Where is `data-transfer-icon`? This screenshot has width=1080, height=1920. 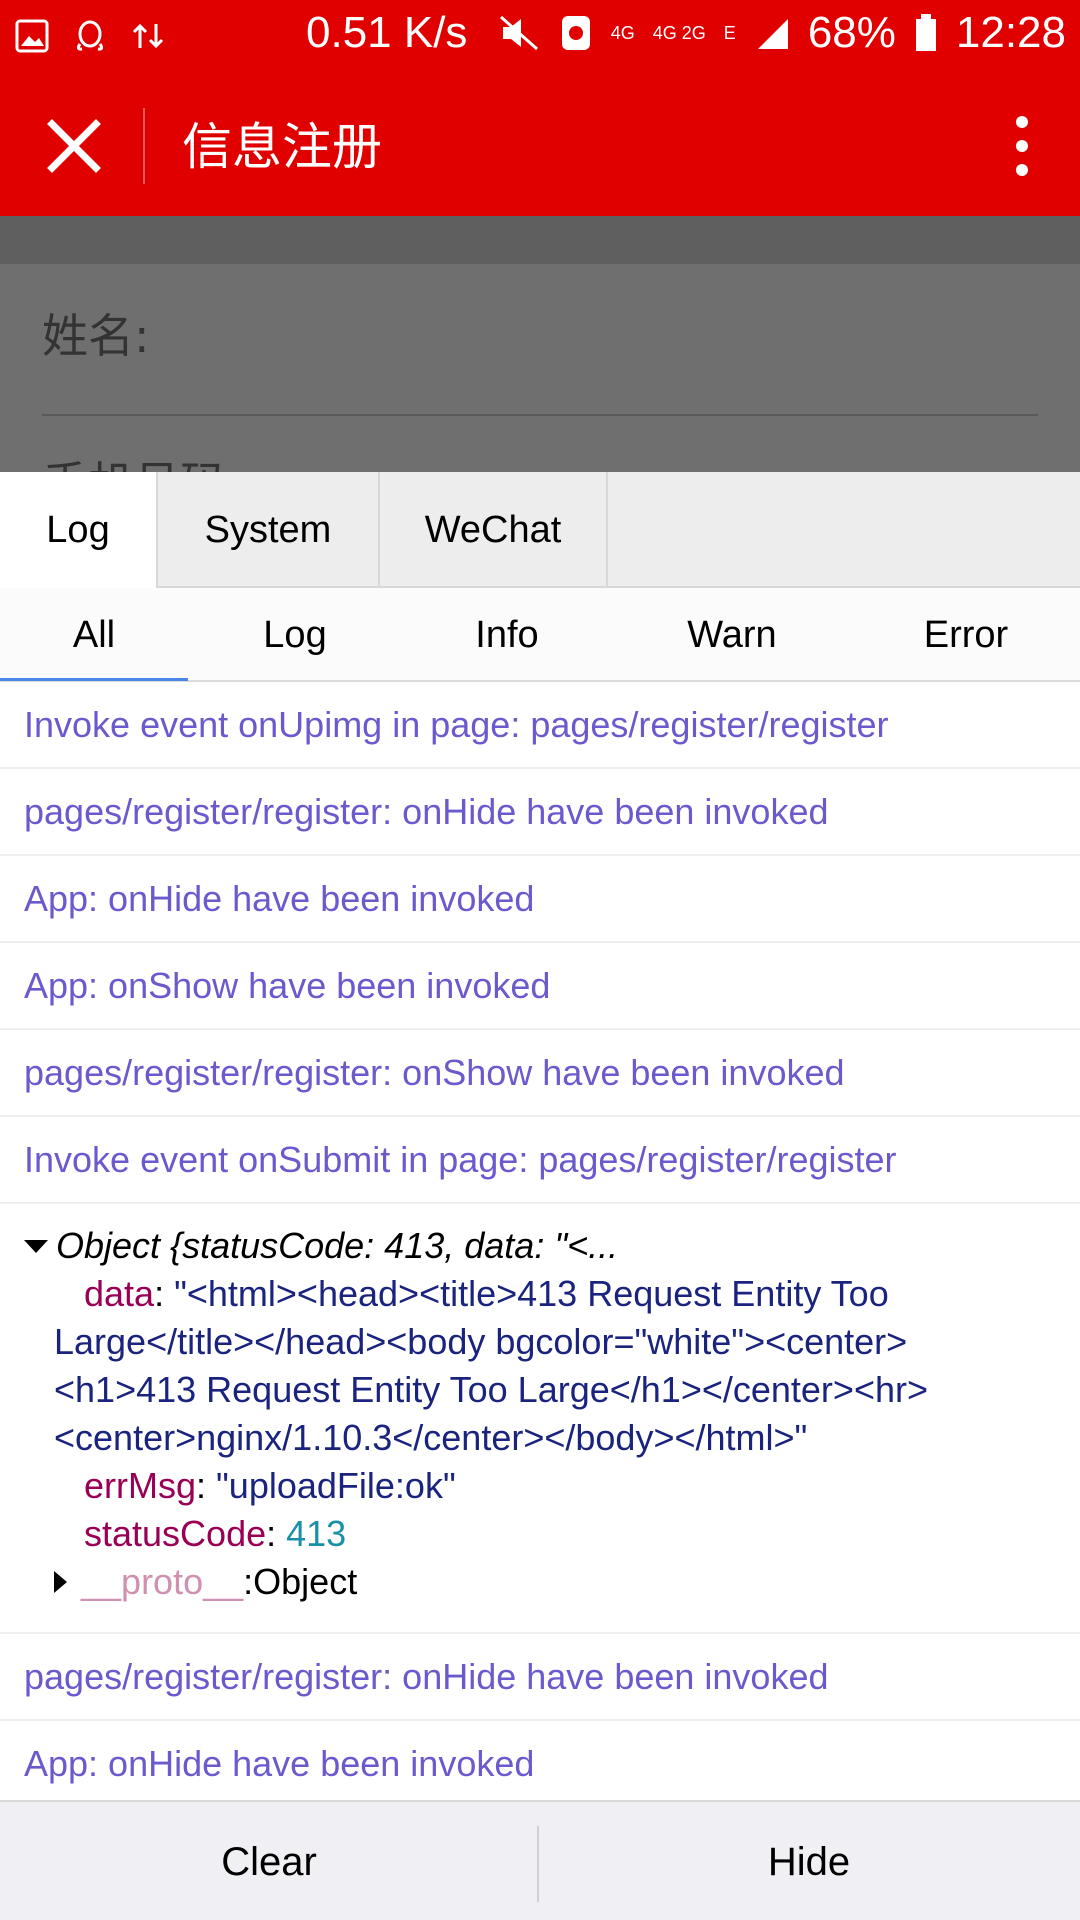 data-transfer-icon is located at coordinates (148, 36).